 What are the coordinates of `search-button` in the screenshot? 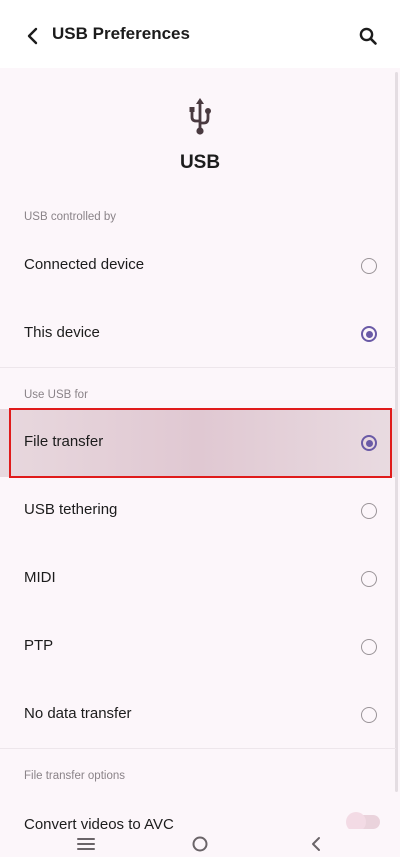 It's located at (368, 36).